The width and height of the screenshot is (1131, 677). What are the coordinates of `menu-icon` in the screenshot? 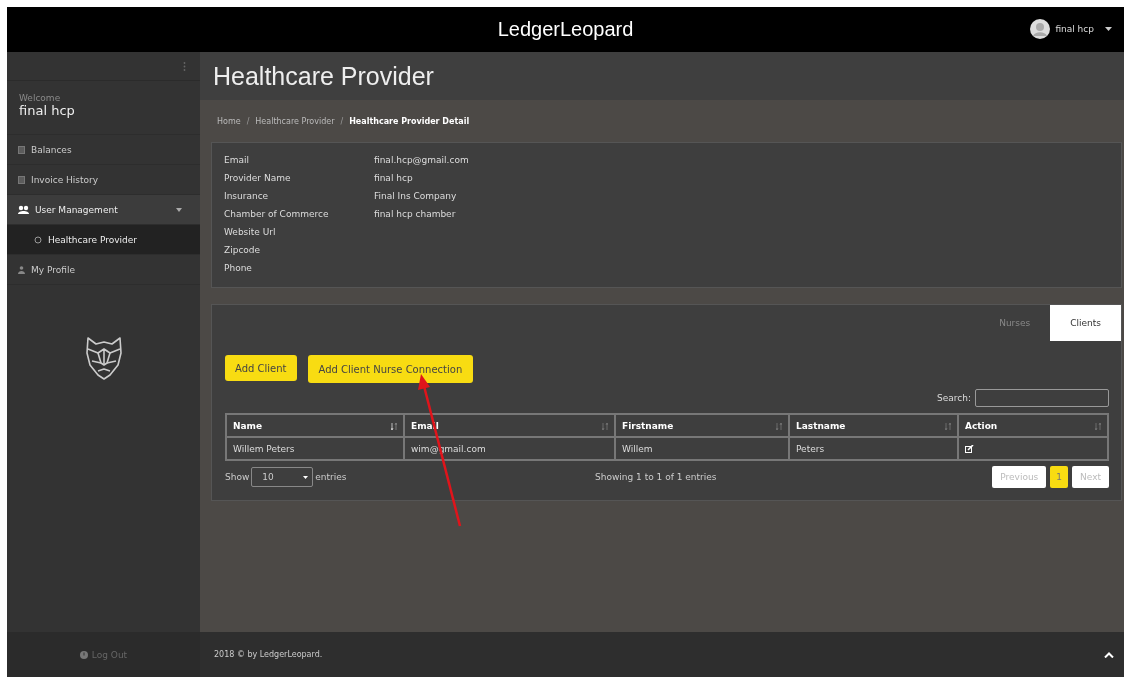 It's located at (184, 66).